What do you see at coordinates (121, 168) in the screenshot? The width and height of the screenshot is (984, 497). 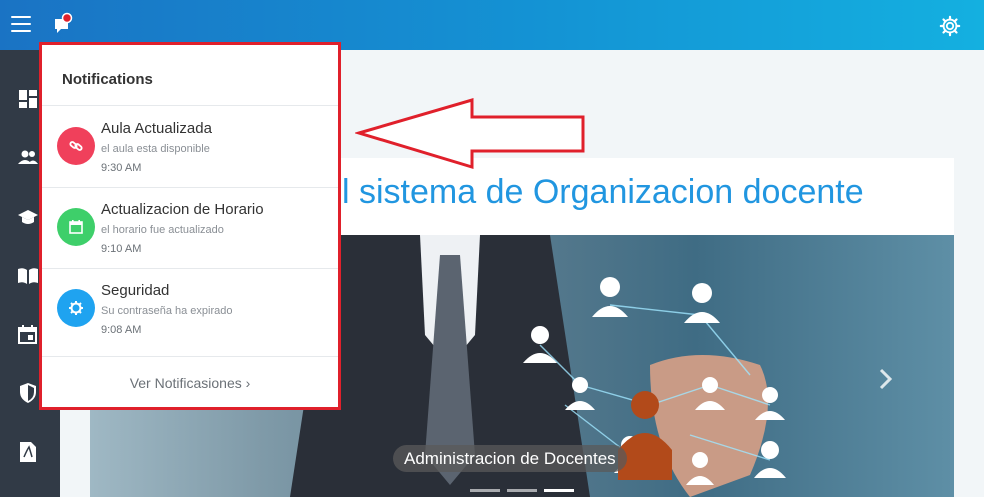 I see `notification-time: 9:30 AM` at bounding box center [121, 168].